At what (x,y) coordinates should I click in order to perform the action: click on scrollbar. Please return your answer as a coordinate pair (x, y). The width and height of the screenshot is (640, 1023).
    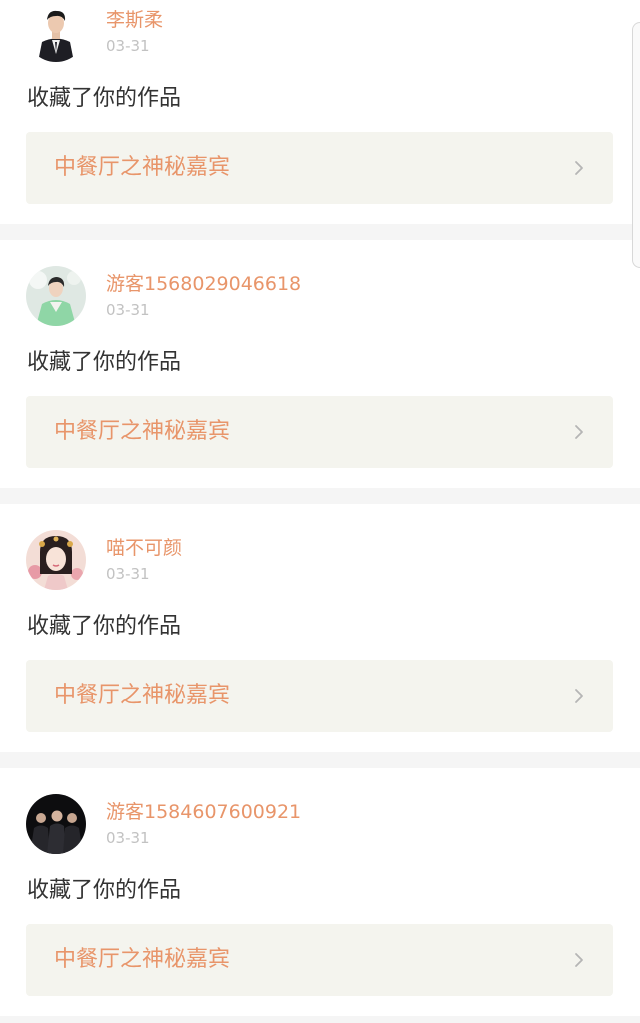
    Looking at the image, I should click on (636, 145).